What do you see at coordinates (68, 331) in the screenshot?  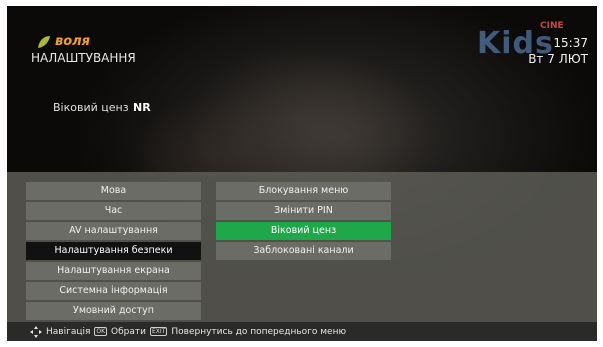 I see `footer-navigation-label: Навігація` at bounding box center [68, 331].